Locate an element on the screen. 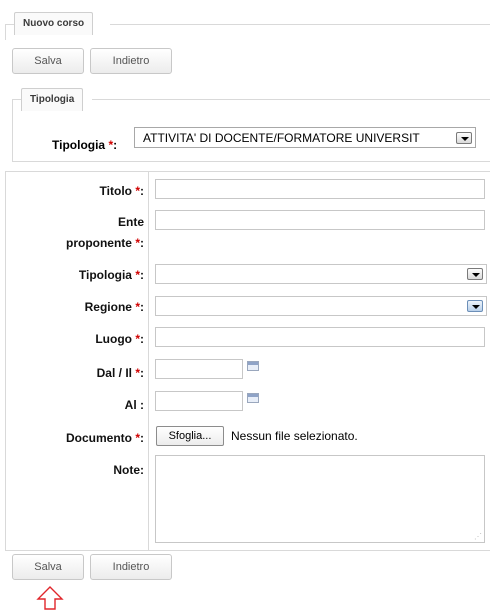  fieldset-bottom-border is located at coordinates (251, 161).